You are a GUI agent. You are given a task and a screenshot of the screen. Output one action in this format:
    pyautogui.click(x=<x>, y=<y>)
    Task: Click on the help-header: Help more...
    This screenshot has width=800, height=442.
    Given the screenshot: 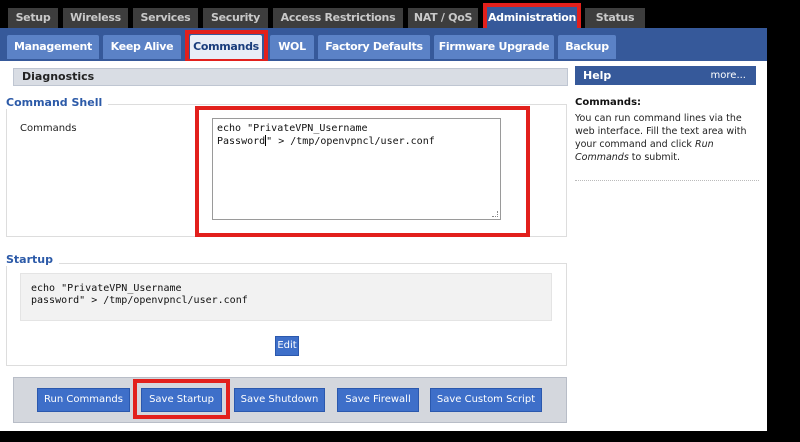 What is the action you would take?
    pyautogui.click(x=665, y=75)
    